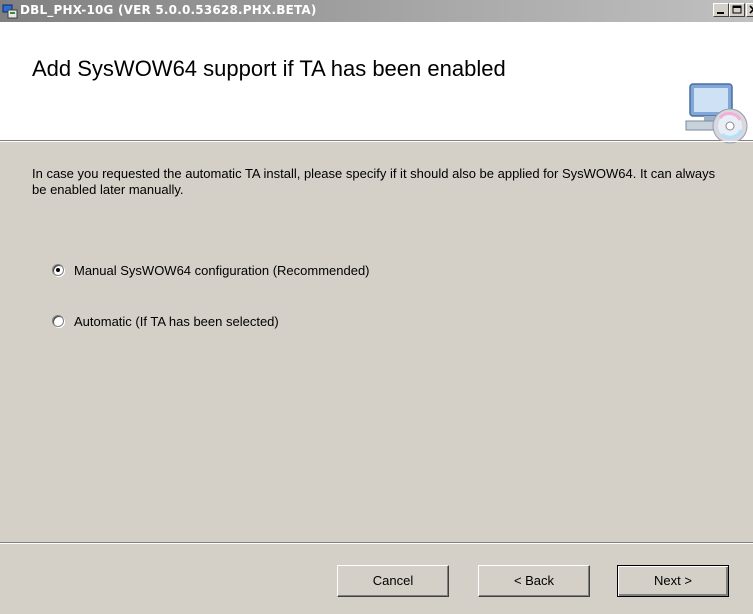 Image resolution: width=753 pixels, height=614 pixels. I want to click on window-title: DBL_PHX-10G (VER 5.0.0.53628.PHX.BETA), so click(168, 10).